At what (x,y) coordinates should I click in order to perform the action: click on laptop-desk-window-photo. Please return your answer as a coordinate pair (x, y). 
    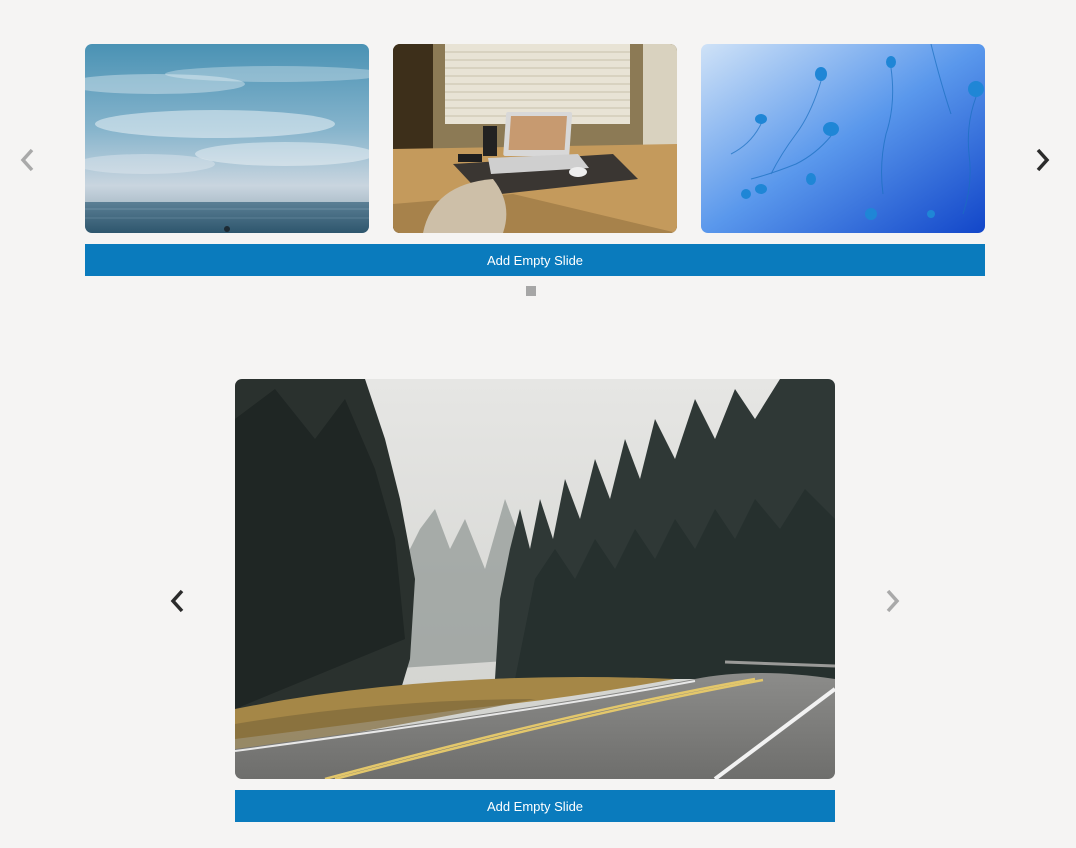
    Looking at the image, I should click on (535, 138).